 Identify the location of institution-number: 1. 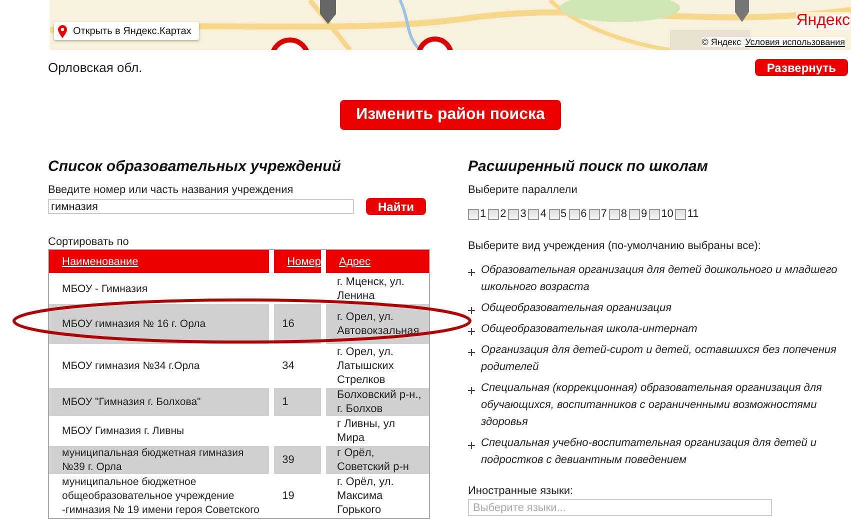
(285, 402).